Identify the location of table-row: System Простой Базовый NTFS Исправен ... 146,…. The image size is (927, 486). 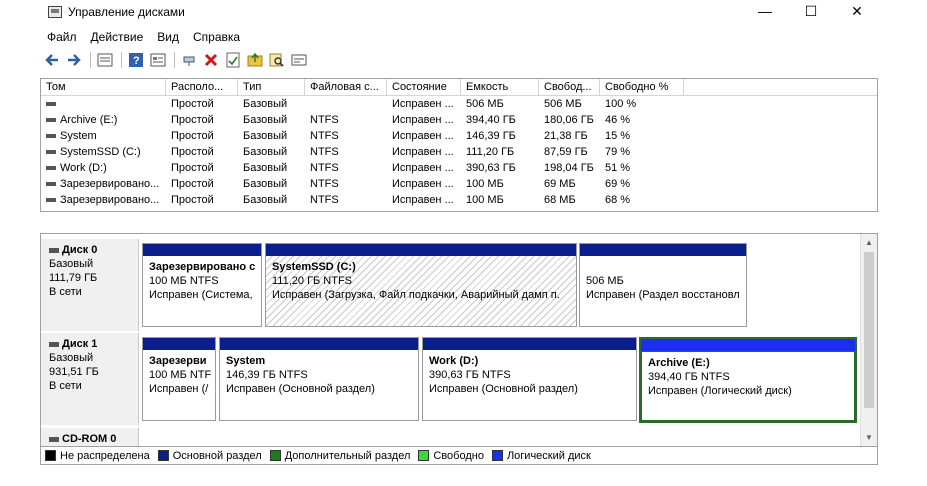
(459, 136).